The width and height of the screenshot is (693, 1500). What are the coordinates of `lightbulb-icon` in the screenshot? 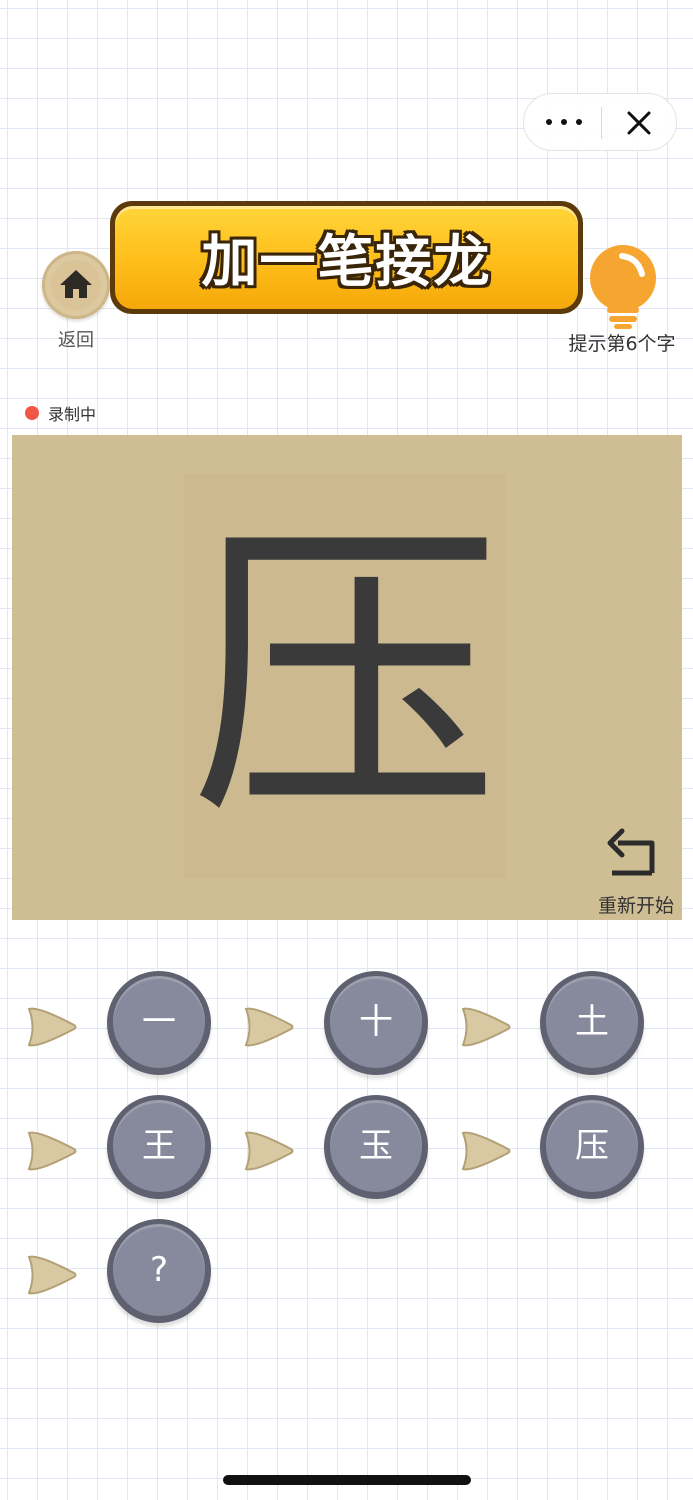 It's located at (623, 287).